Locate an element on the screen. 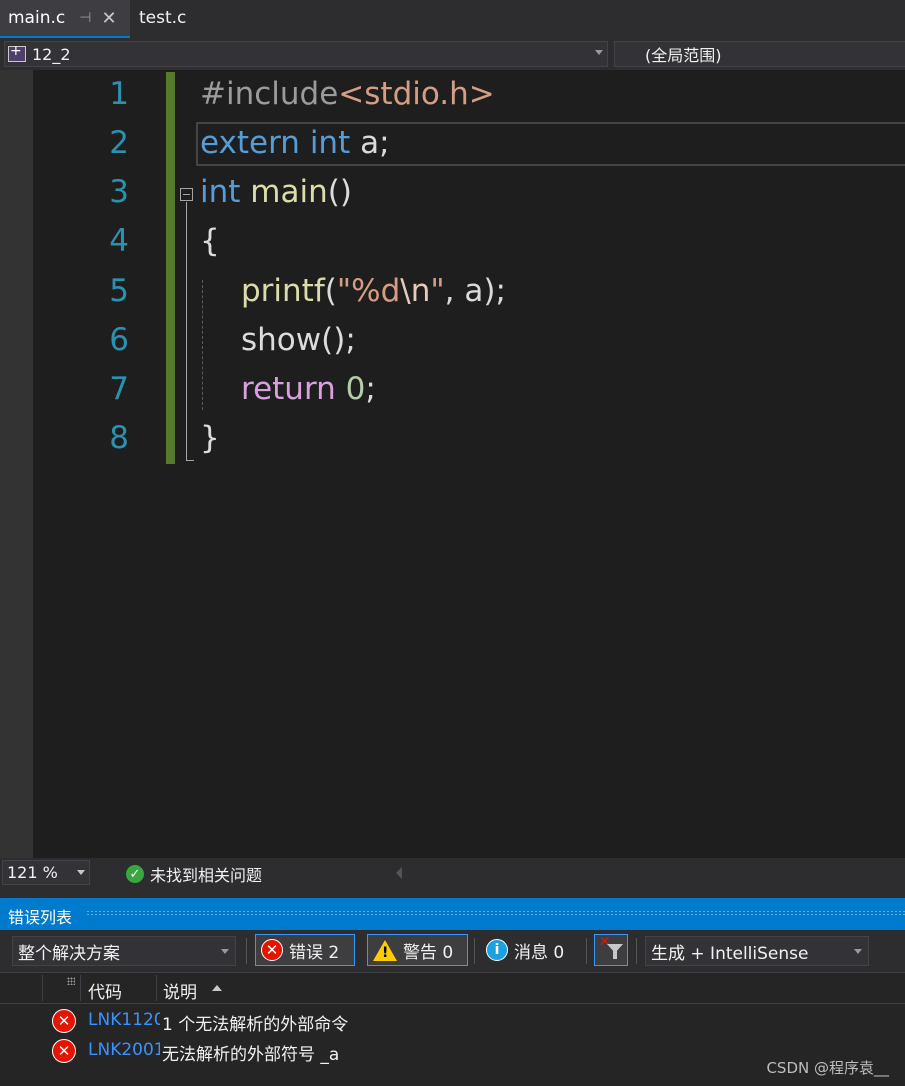 This screenshot has width=905, height=1086. change-tracking-bar is located at coordinates (170, 268).